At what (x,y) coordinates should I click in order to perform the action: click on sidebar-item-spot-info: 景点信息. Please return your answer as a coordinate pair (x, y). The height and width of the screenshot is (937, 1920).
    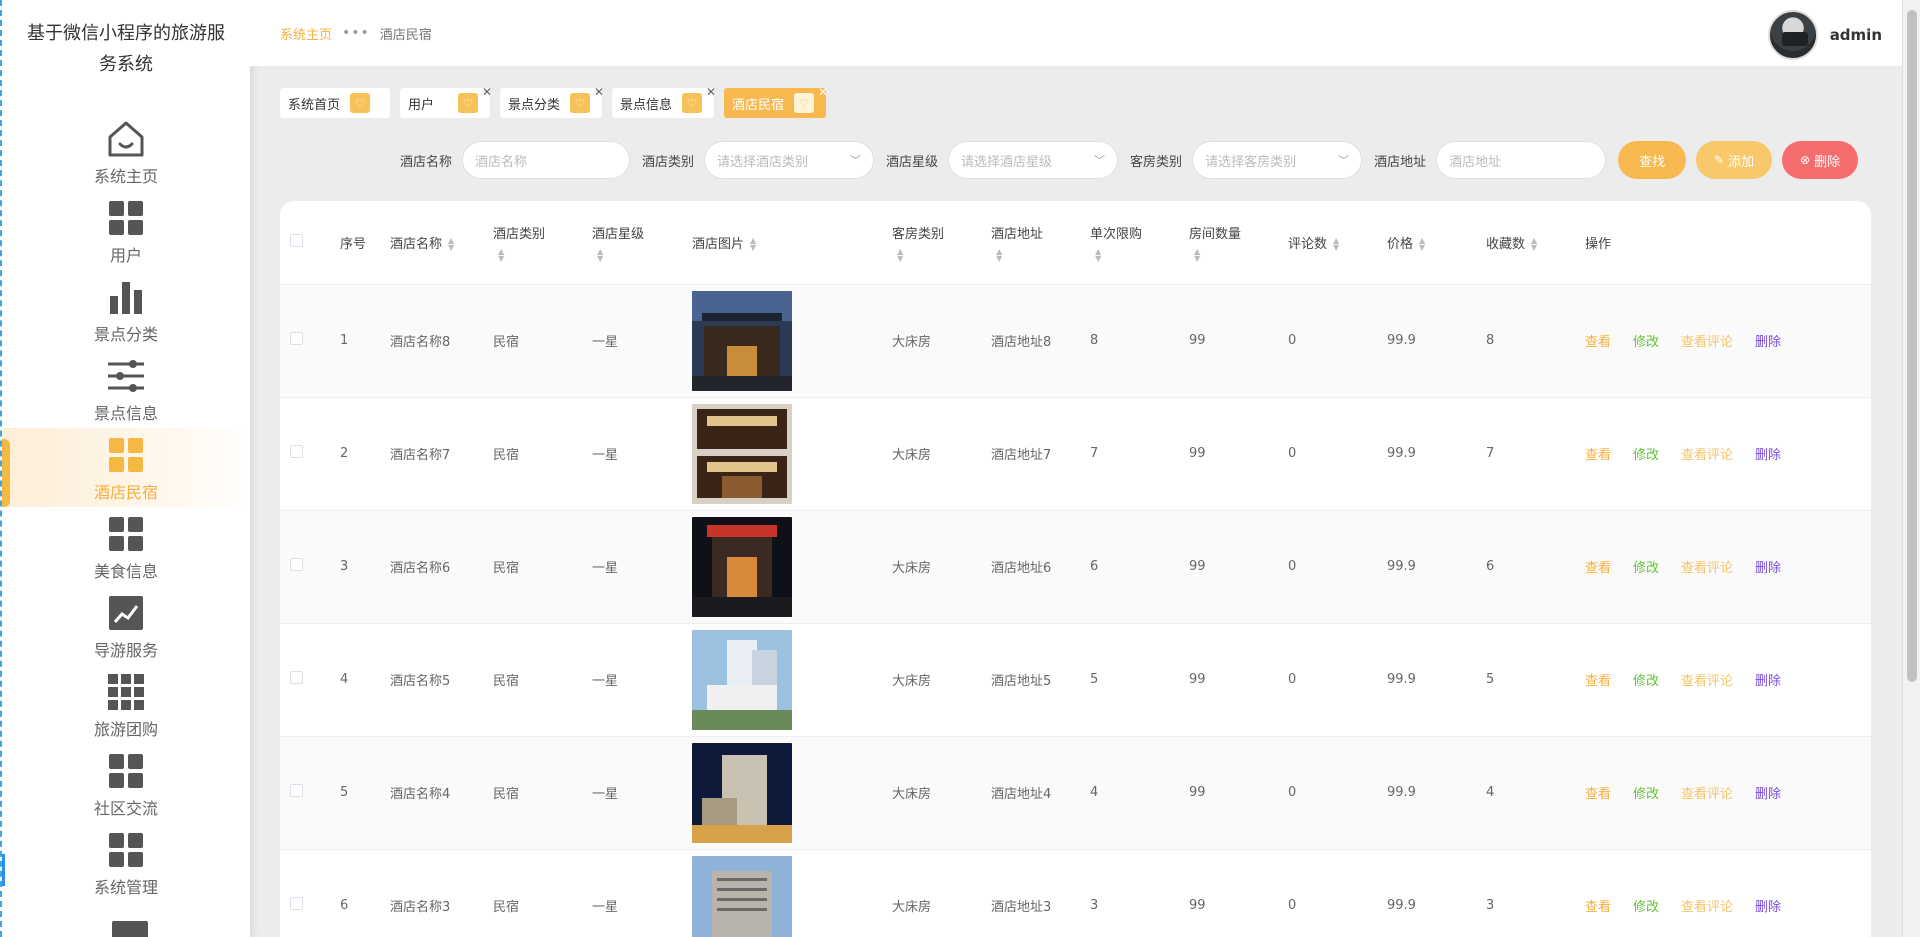
    Looking at the image, I should click on (126, 388).